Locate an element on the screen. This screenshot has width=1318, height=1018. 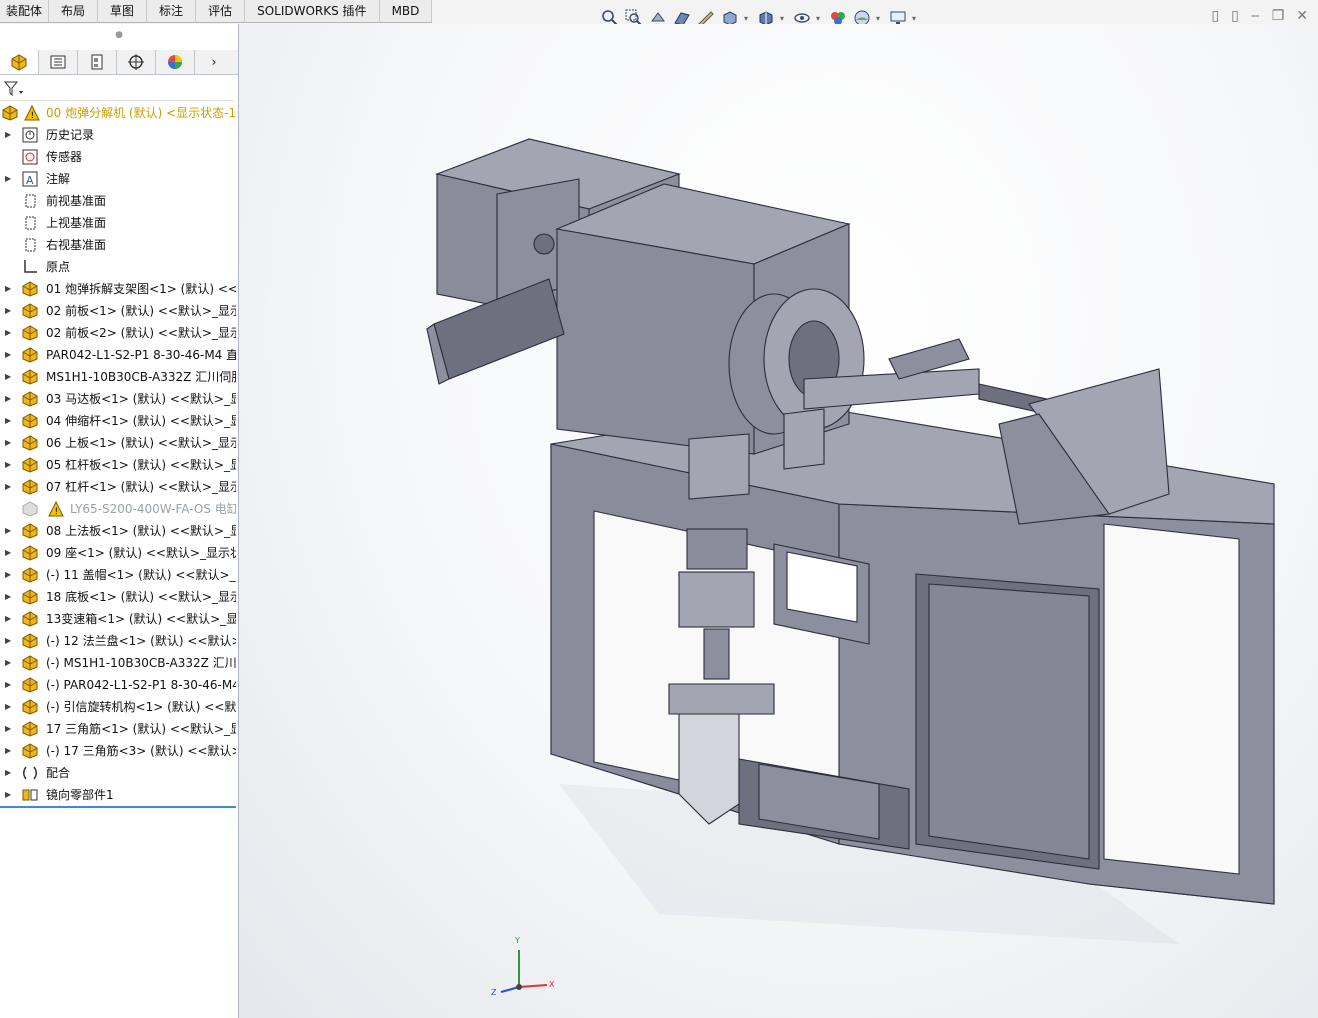
tab-mbd: MBD is located at coordinates (406, 11).